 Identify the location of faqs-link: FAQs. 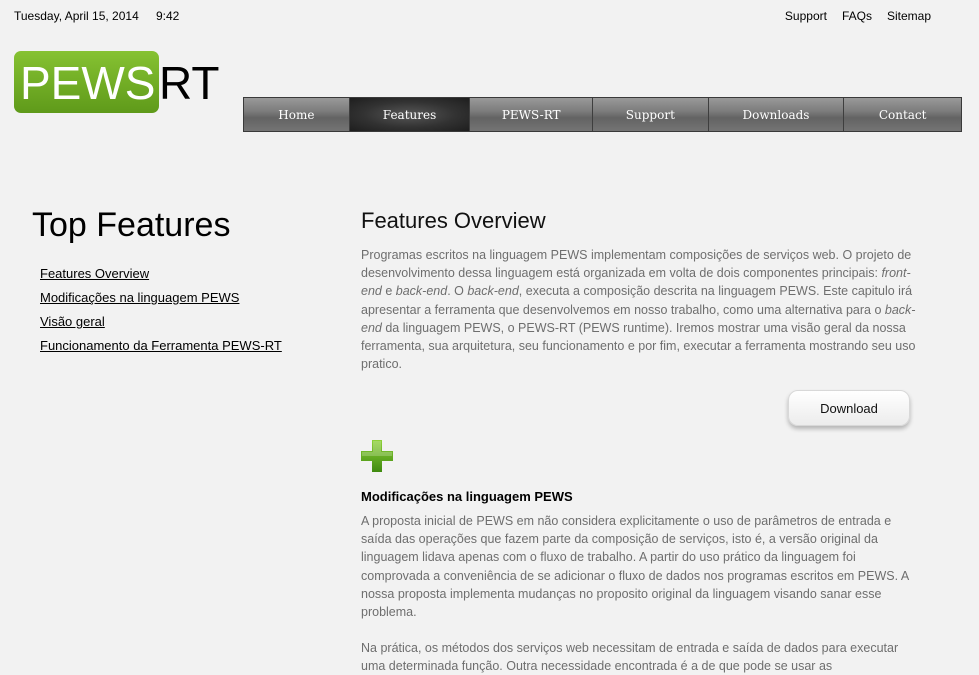
(857, 16).